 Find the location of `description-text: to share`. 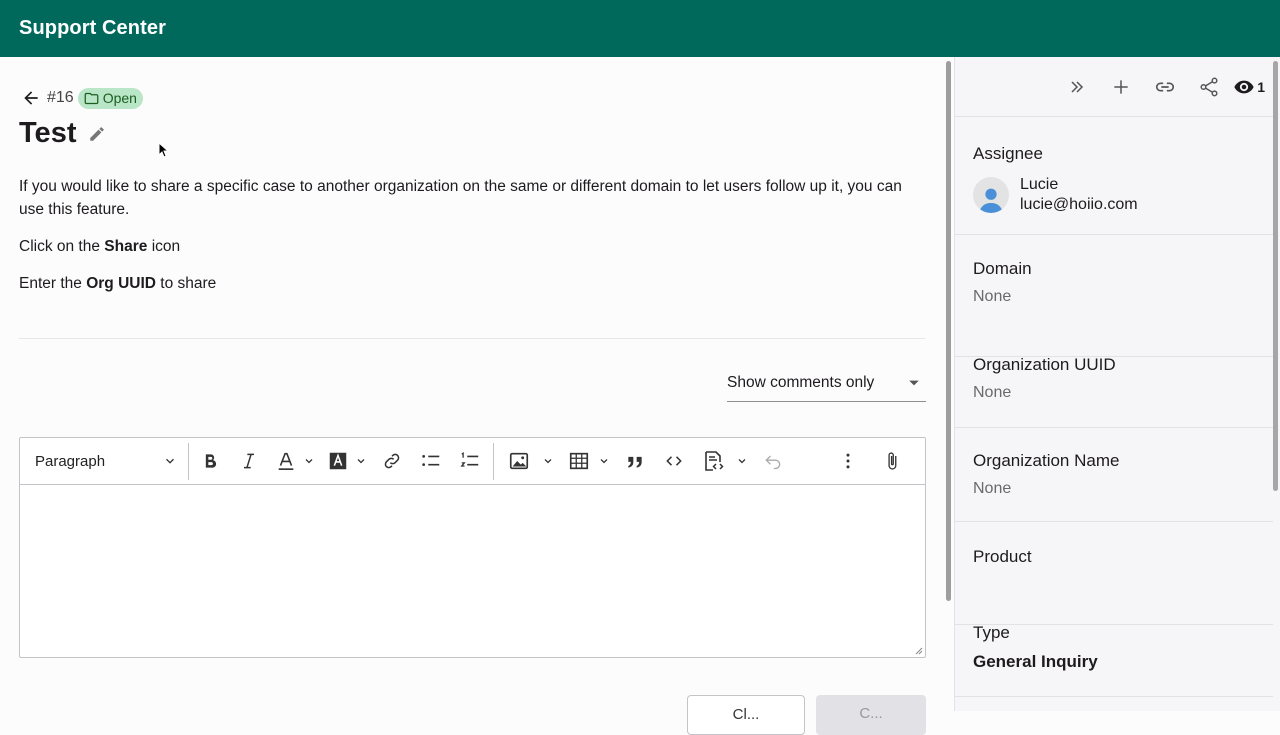

description-text: to share is located at coordinates (186, 283).